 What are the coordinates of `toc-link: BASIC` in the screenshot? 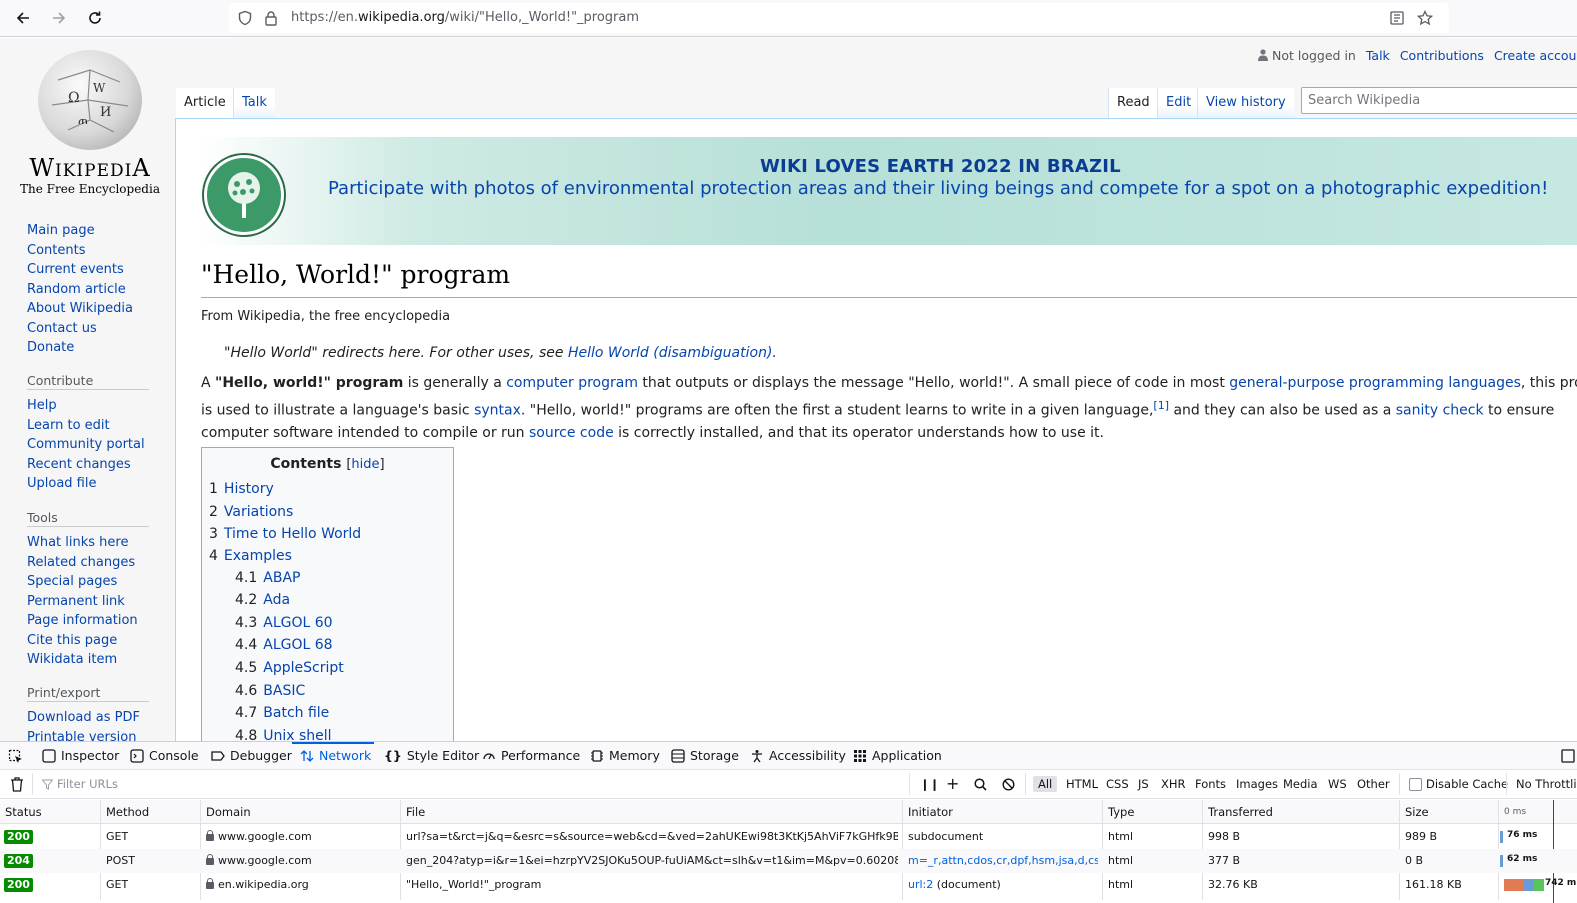 It's located at (284, 691).